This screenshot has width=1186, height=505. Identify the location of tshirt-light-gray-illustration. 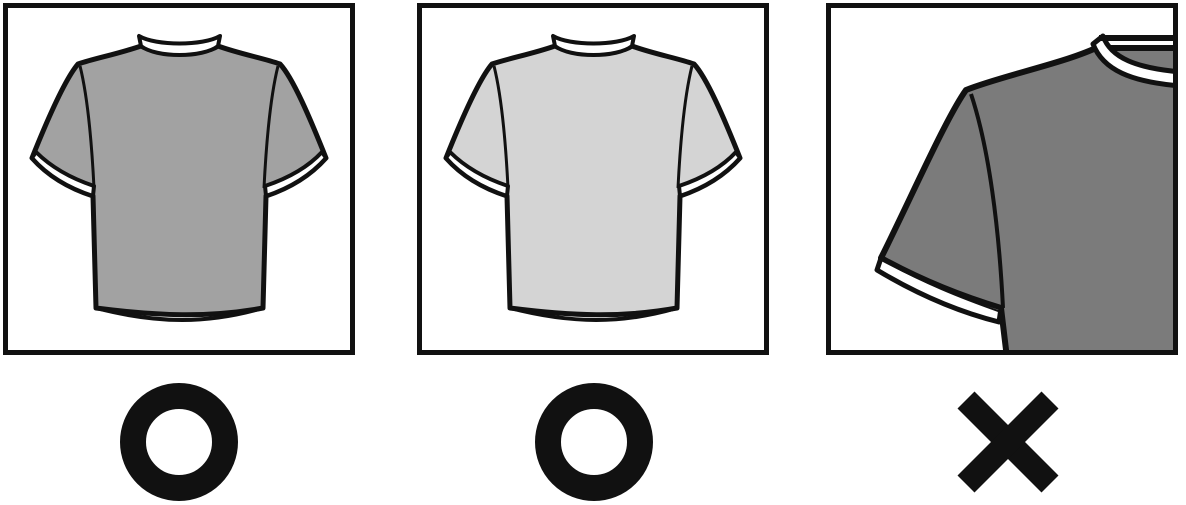
(593, 178).